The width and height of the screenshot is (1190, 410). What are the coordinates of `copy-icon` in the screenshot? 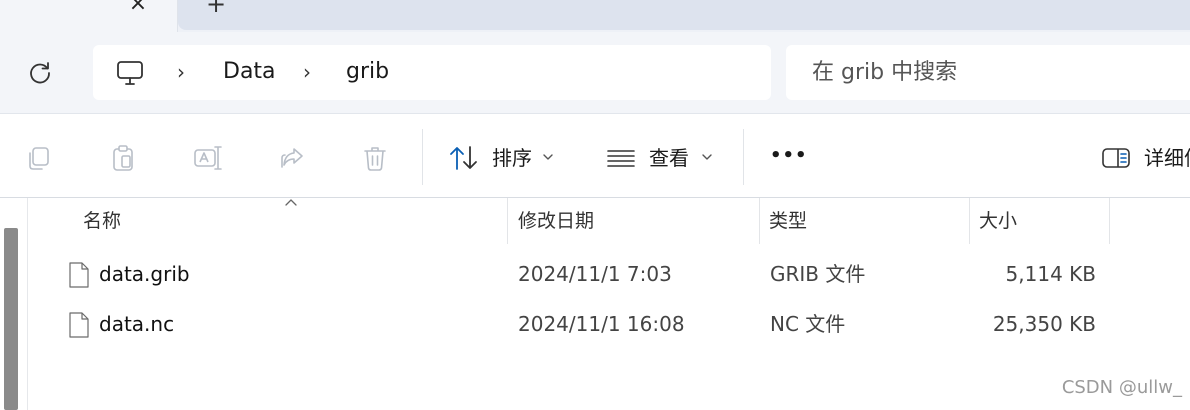 It's located at (39, 158).